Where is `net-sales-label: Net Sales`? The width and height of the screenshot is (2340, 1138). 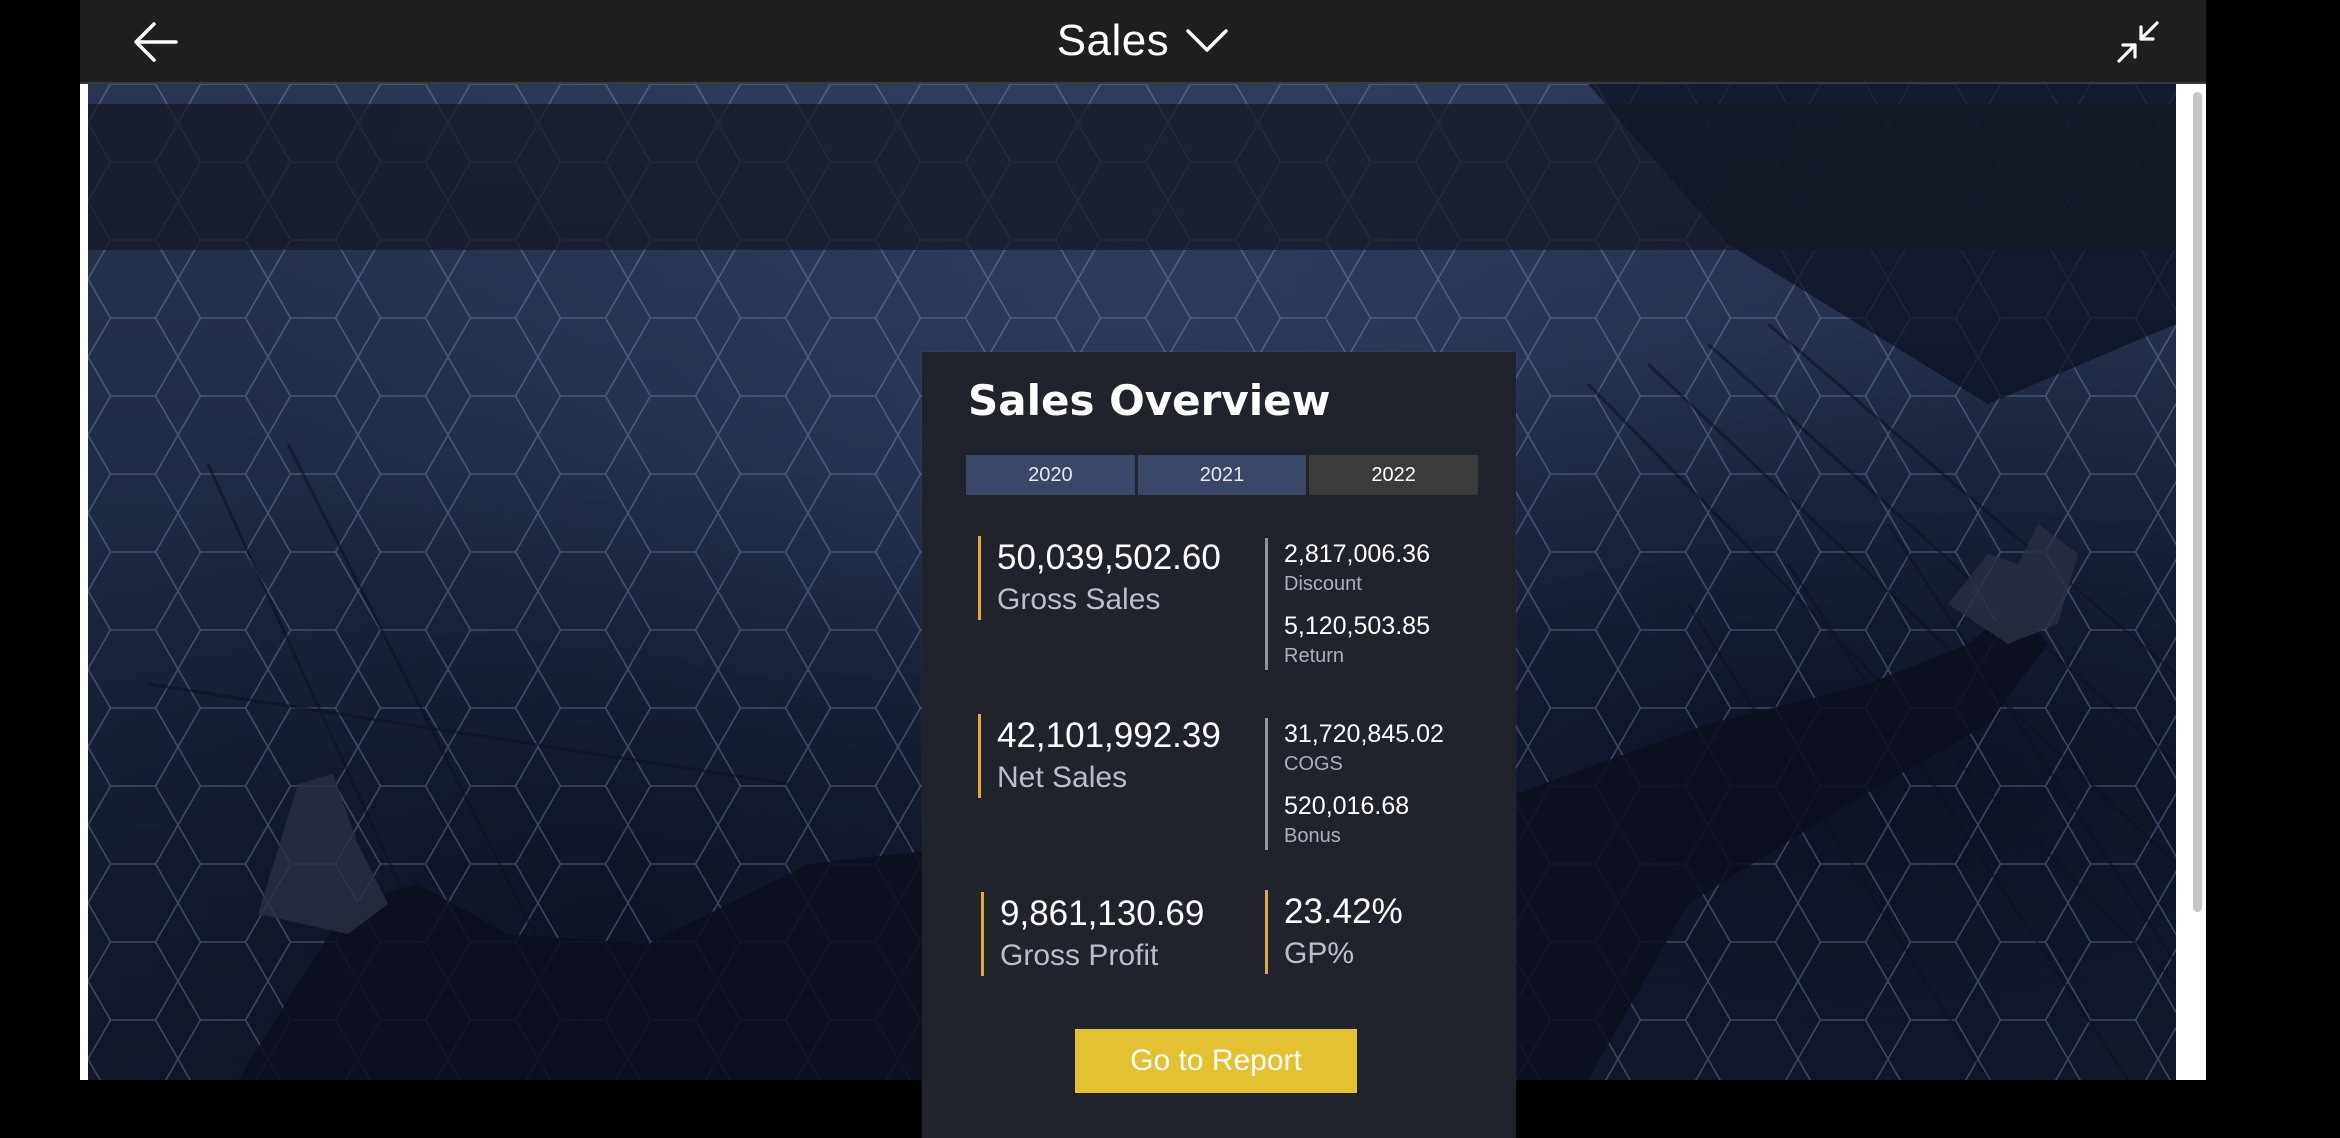
net-sales-label: Net Sales is located at coordinates (1062, 777).